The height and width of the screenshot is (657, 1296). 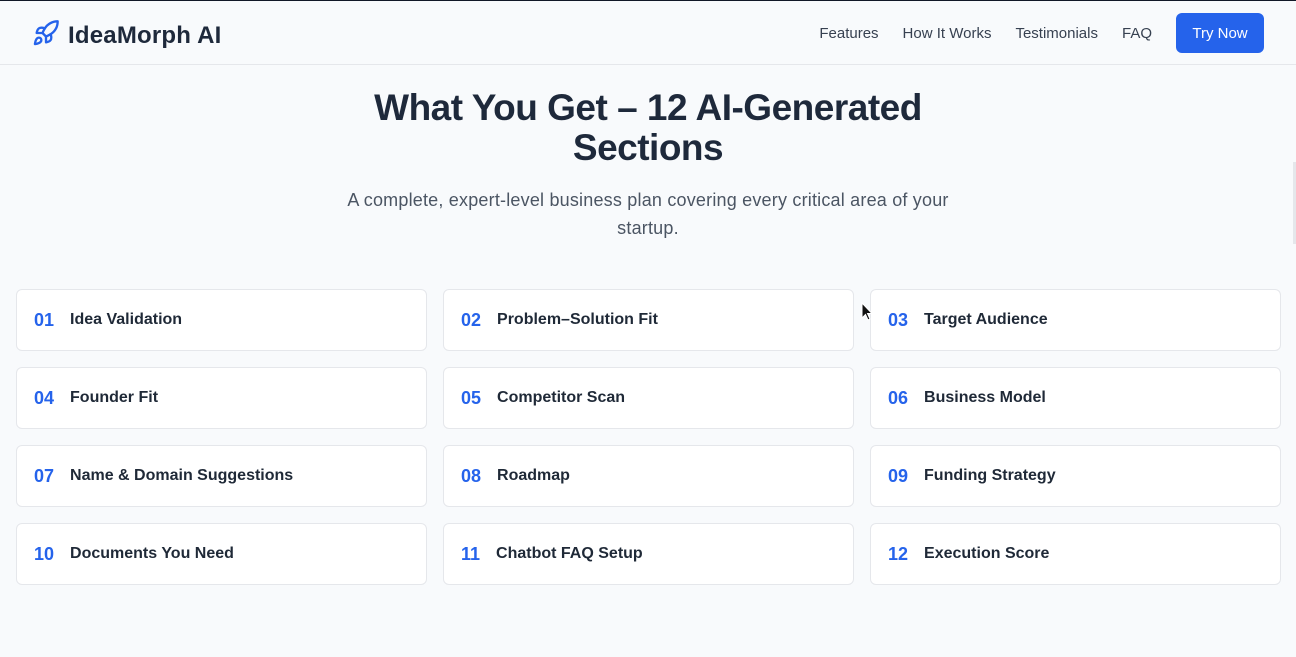 I want to click on section-card: 08 Roadmap, so click(x=648, y=476).